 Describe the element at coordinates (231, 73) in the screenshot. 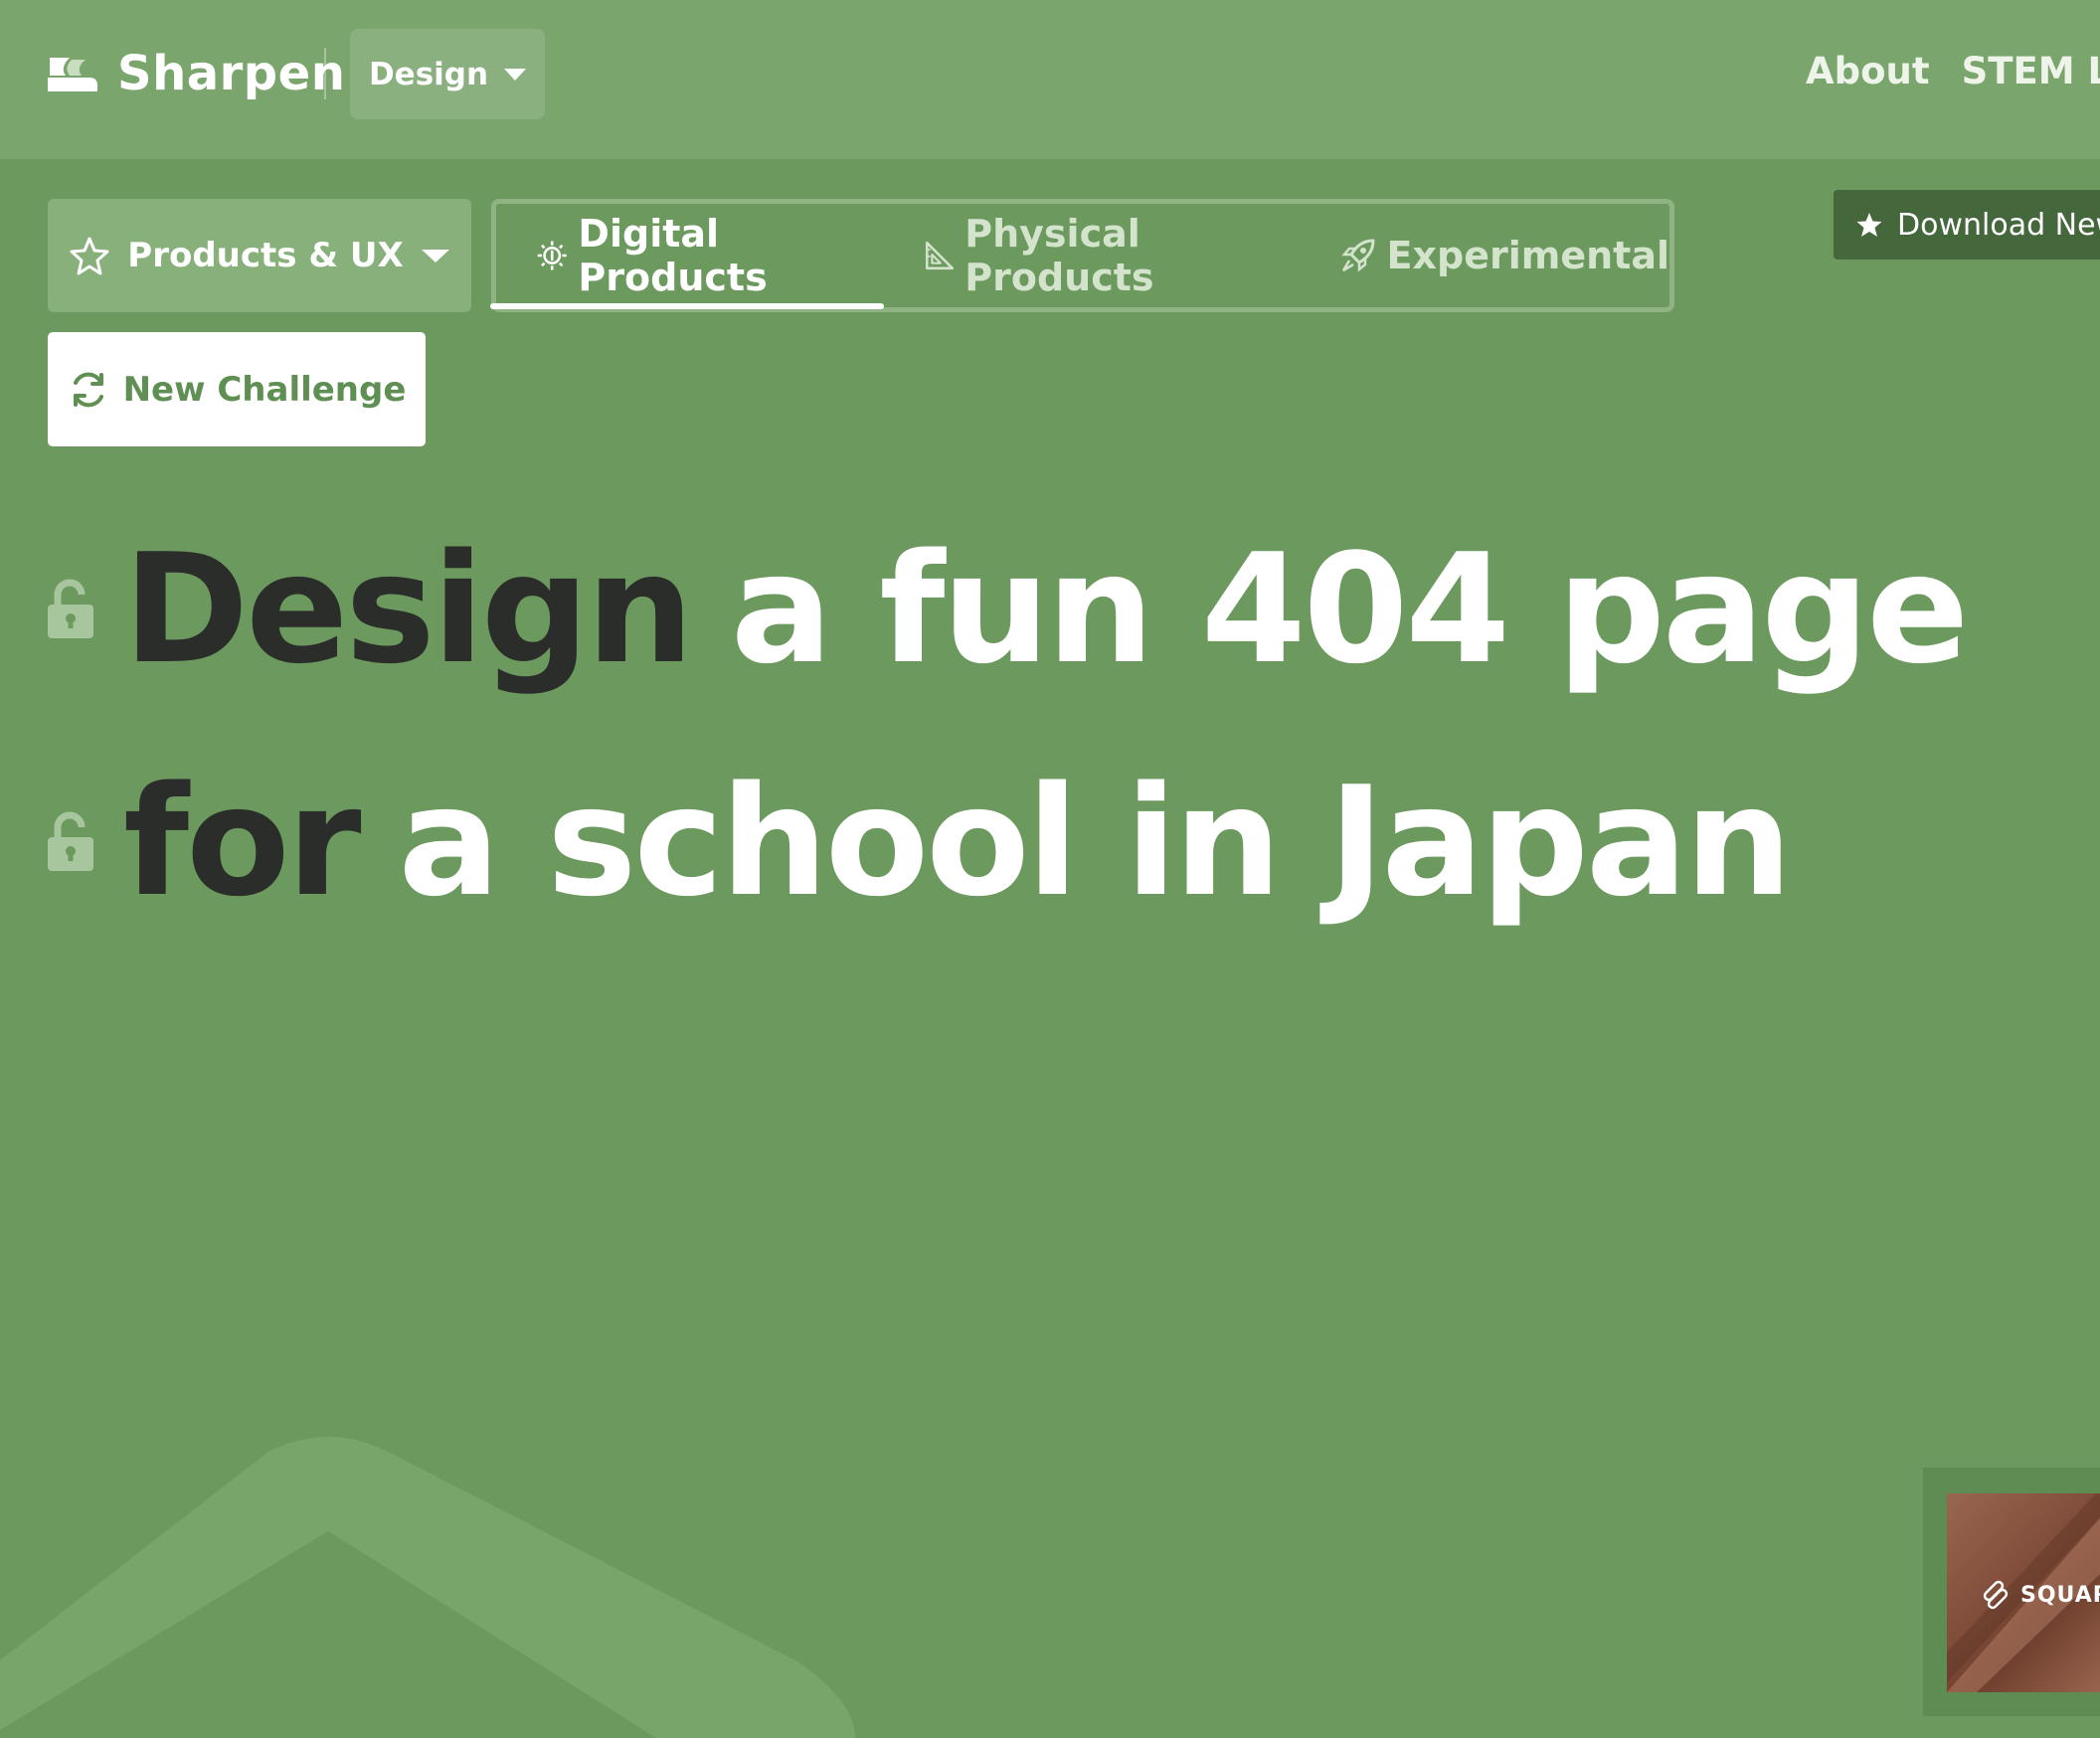

I see `logo-text: Sharpen` at that location.